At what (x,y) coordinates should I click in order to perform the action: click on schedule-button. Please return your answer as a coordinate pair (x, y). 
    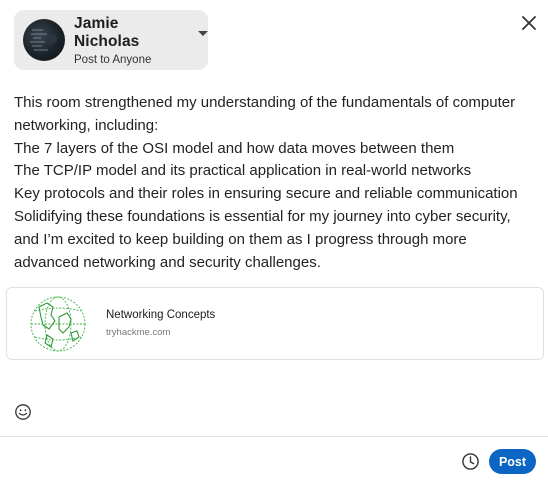
    Looking at the image, I should click on (470, 461).